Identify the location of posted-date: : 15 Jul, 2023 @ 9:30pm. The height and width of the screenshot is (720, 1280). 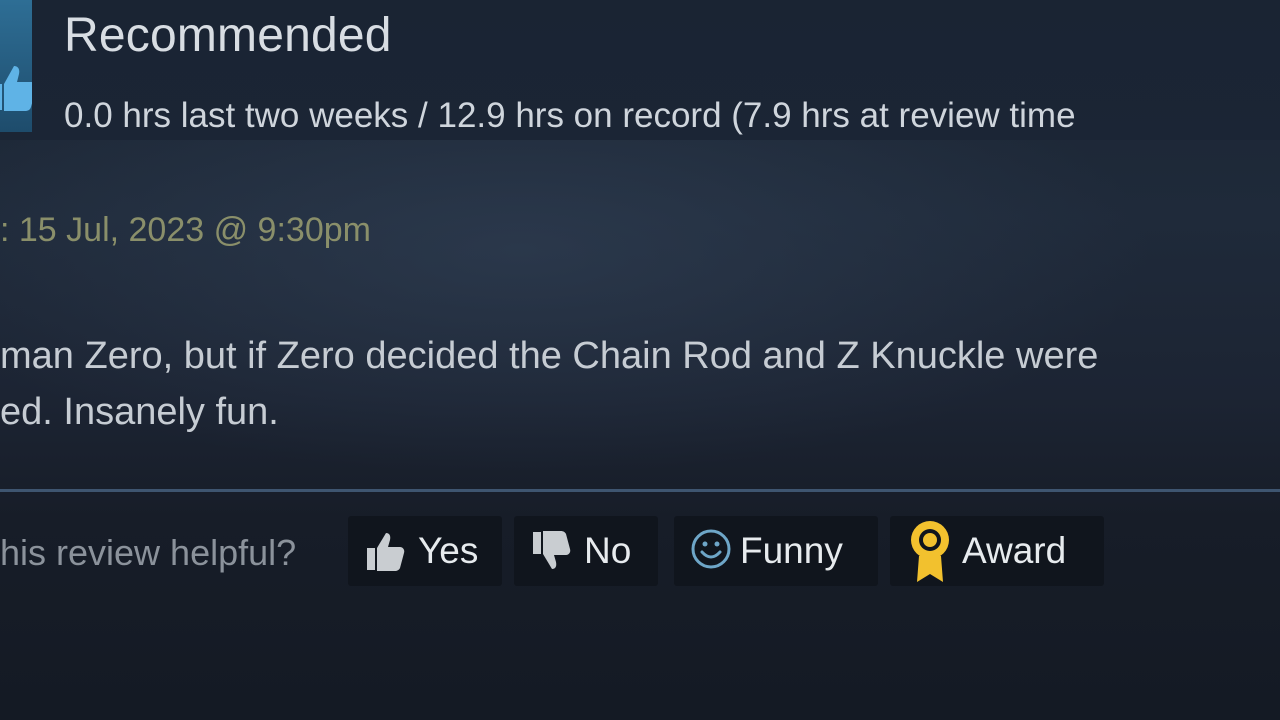
(185, 230).